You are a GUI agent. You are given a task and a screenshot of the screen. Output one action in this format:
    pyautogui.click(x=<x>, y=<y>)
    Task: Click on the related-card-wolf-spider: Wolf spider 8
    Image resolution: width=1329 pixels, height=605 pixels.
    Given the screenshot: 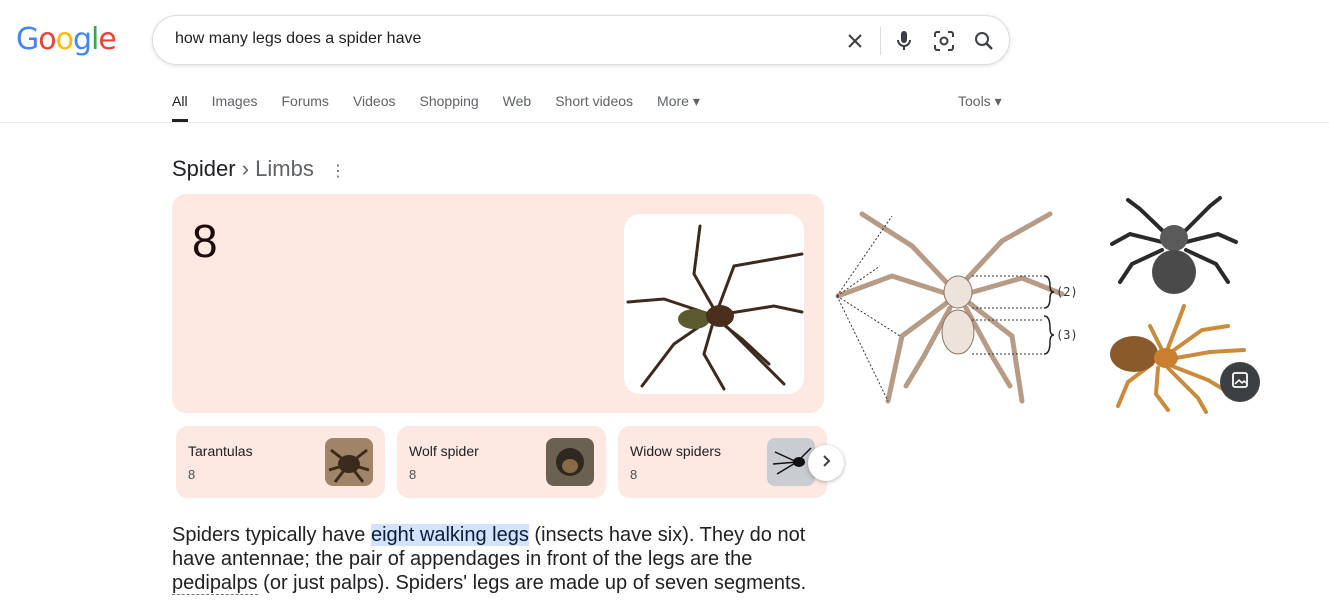 What is the action you would take?
    pyautogui.click(x=501, y=462)
    